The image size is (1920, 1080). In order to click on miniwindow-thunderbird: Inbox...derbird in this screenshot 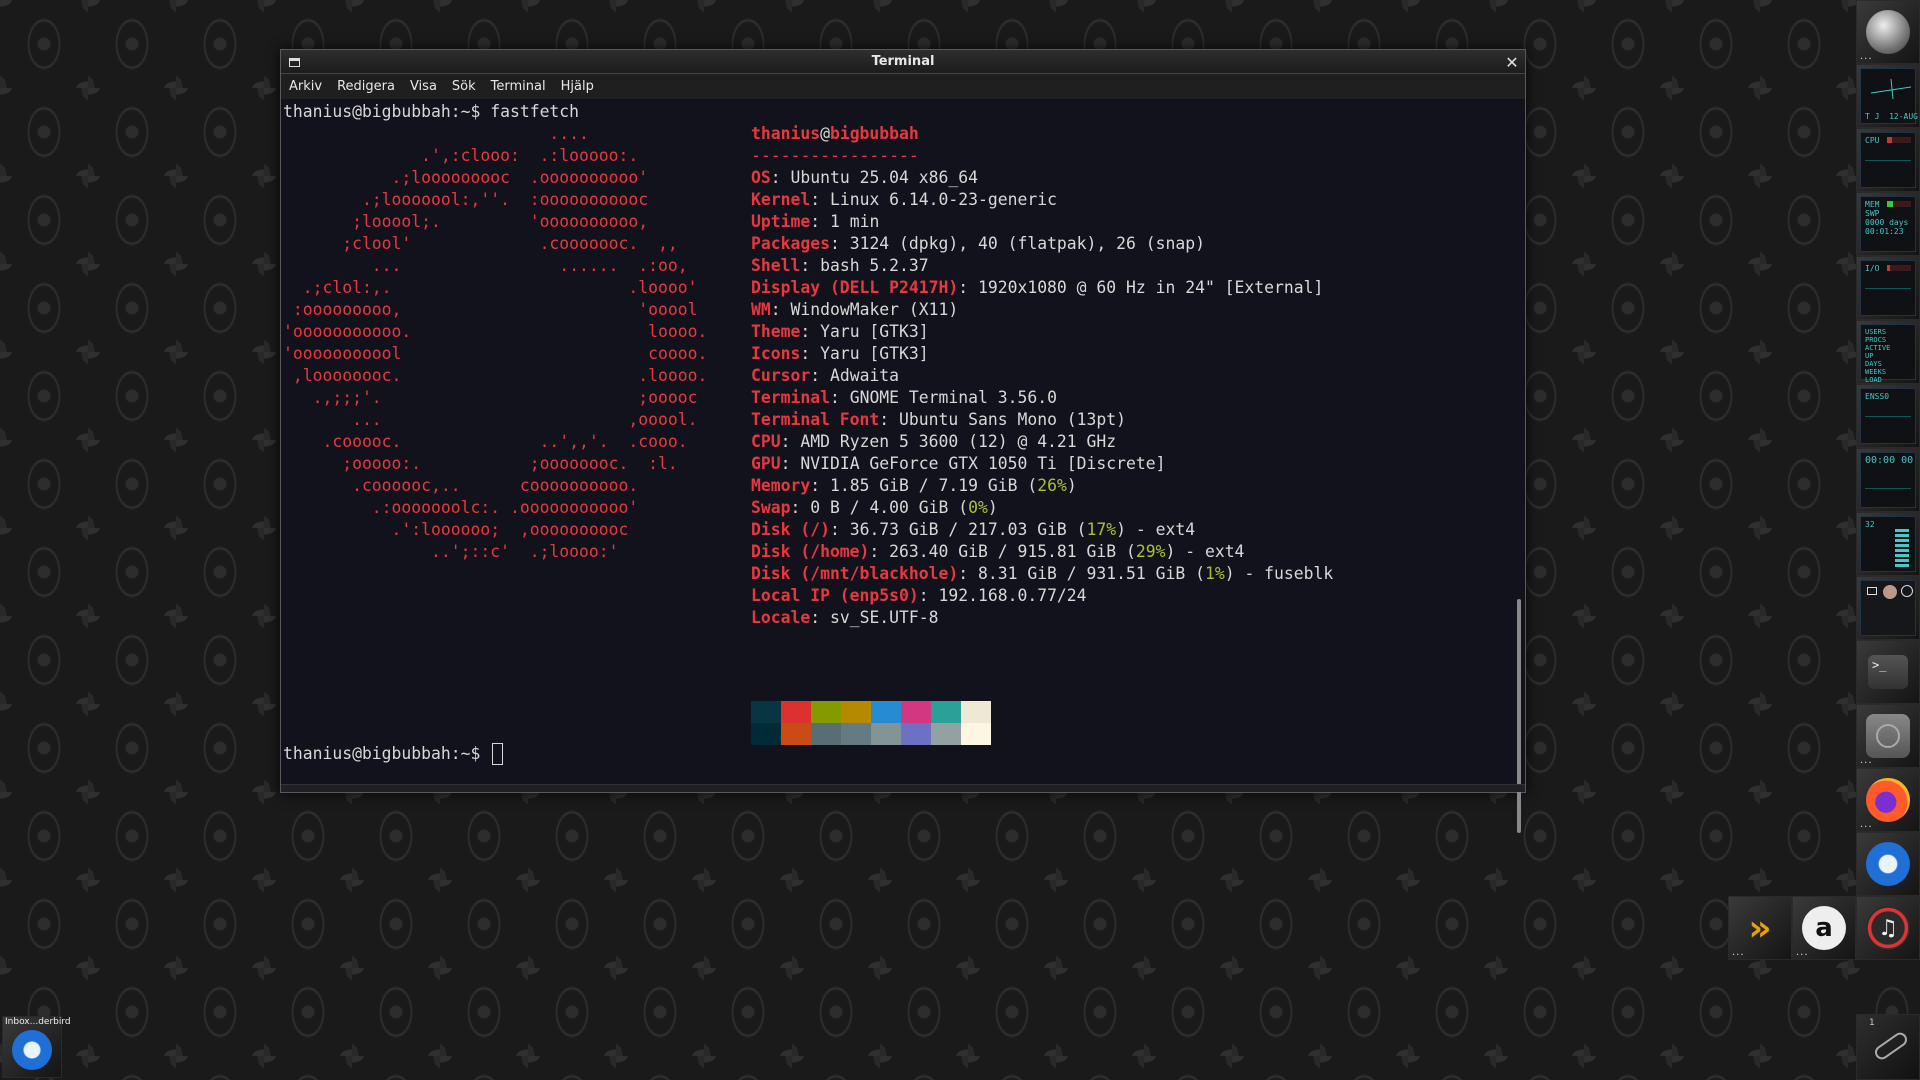, I will do `click(36, 1047)`.